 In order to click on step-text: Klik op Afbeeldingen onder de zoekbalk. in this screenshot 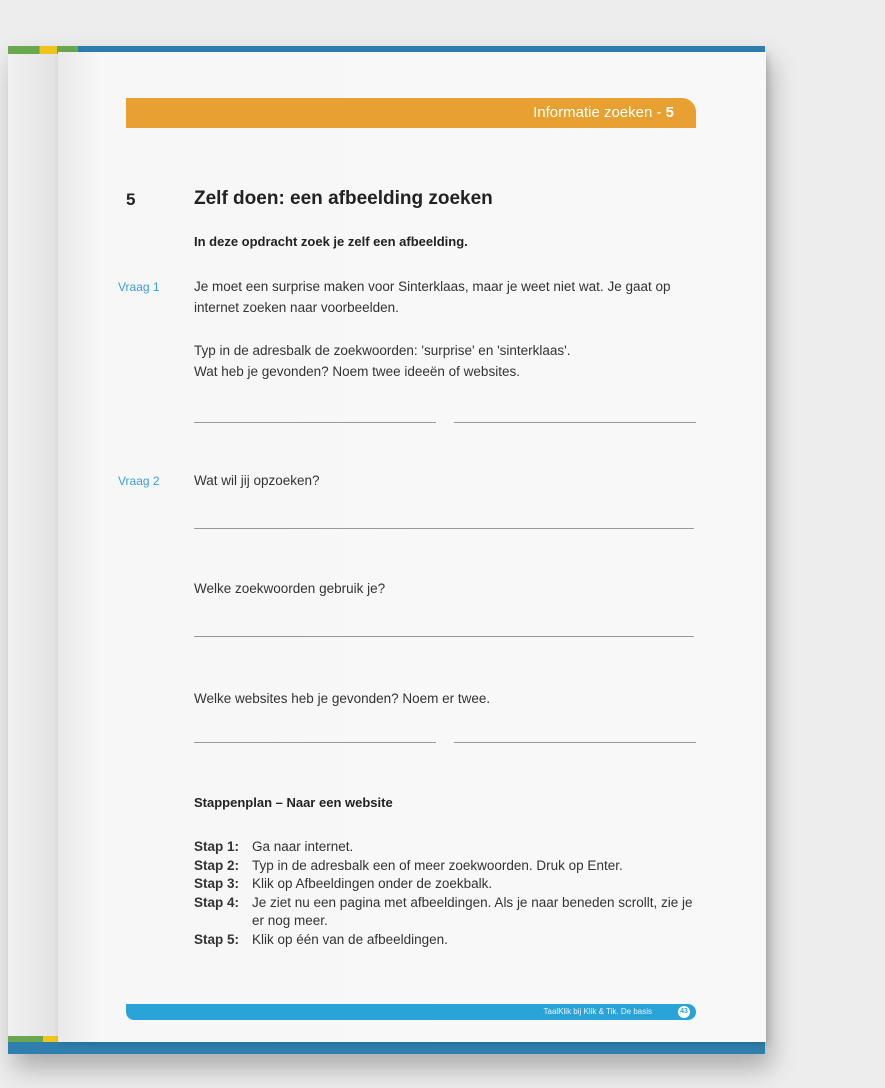, I will do `click(372, 883)`.